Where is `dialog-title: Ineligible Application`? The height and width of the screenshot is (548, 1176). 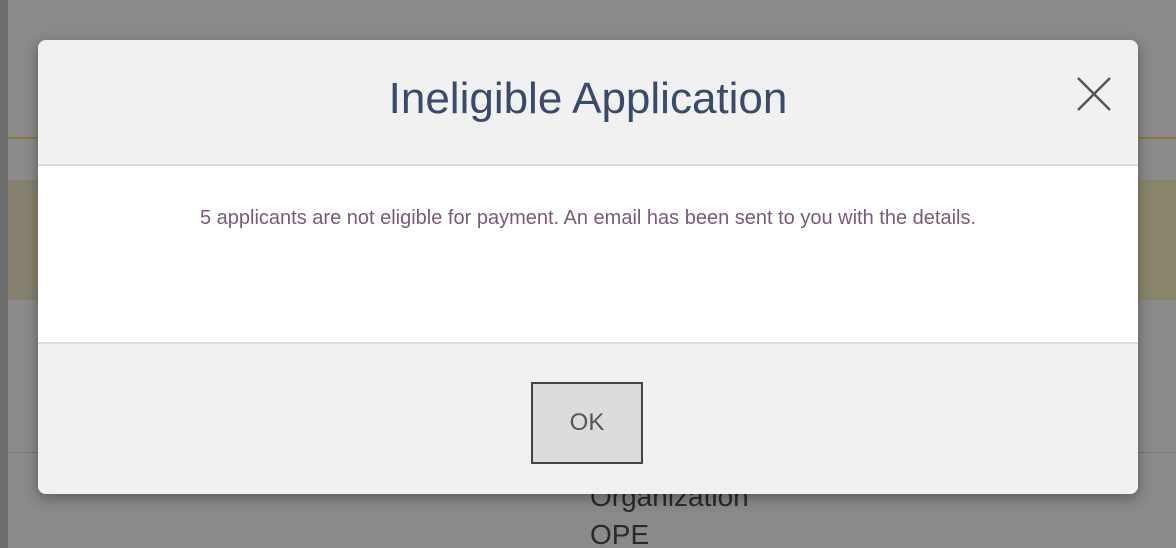 dialog-title: Ineligible Application is located at coordinates (588, 98).